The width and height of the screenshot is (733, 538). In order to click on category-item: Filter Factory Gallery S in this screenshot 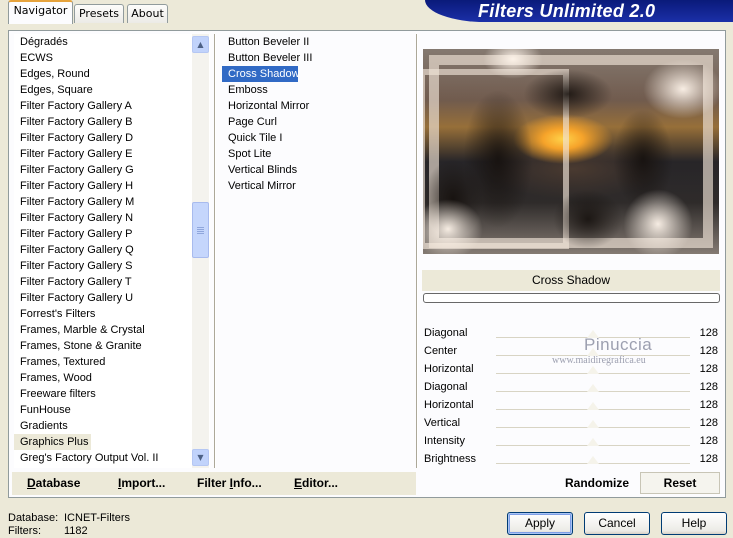, I will do `click(112, 266)`.